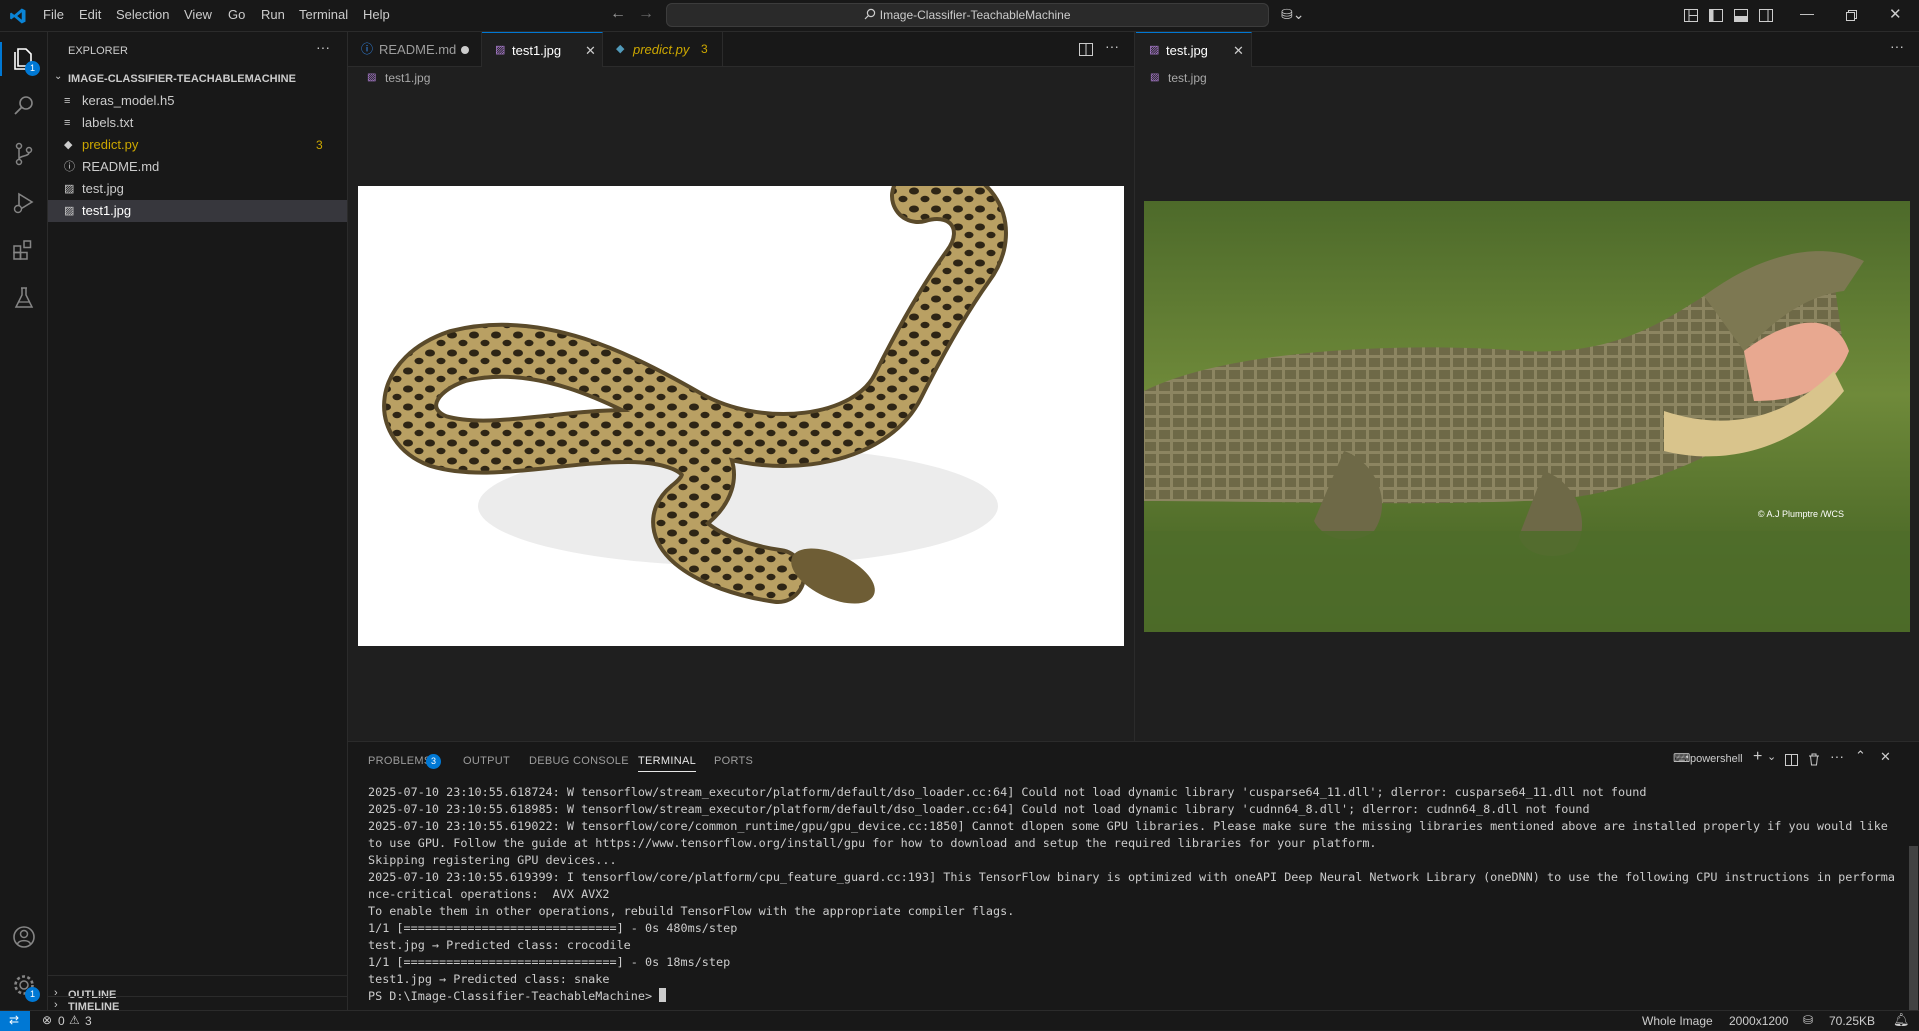  What do you see at coordinates (1814, 759) in the screenshot?
I see `trash-icon` at bounding box center [1814, 759].